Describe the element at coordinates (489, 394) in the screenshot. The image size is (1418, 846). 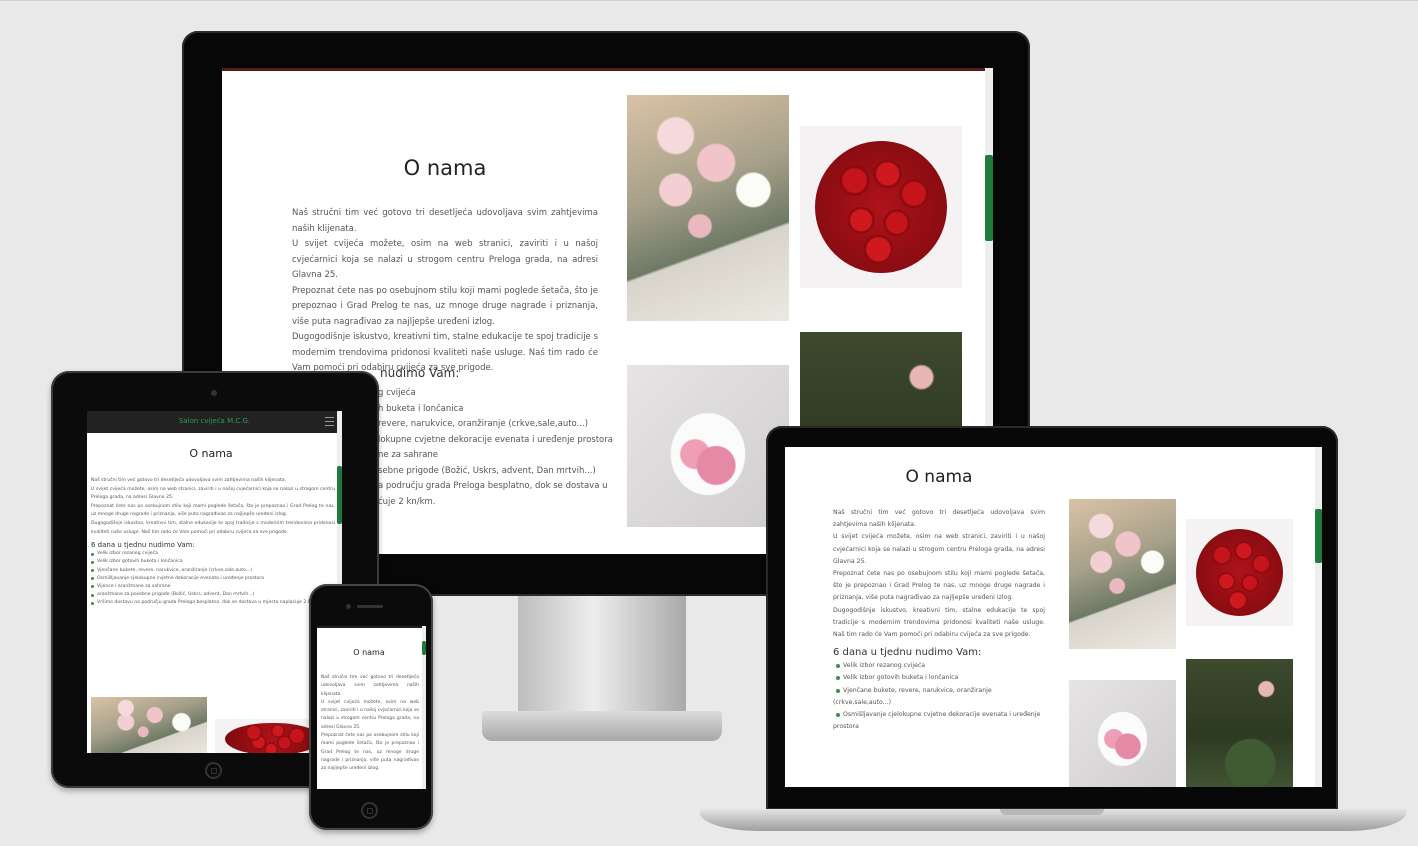
I see `service-item: g cvijeća` at that location.